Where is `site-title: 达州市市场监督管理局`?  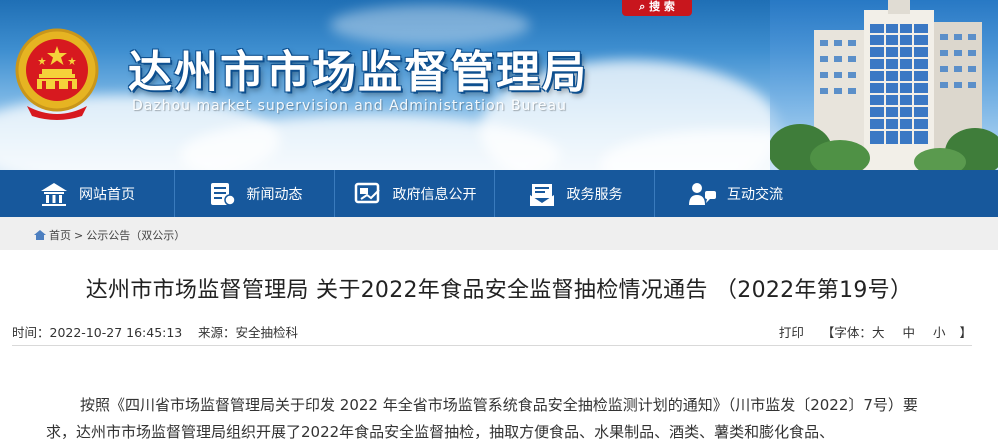
site-title: 达州市市场监督管理局 is located at coordinates (358, 68).